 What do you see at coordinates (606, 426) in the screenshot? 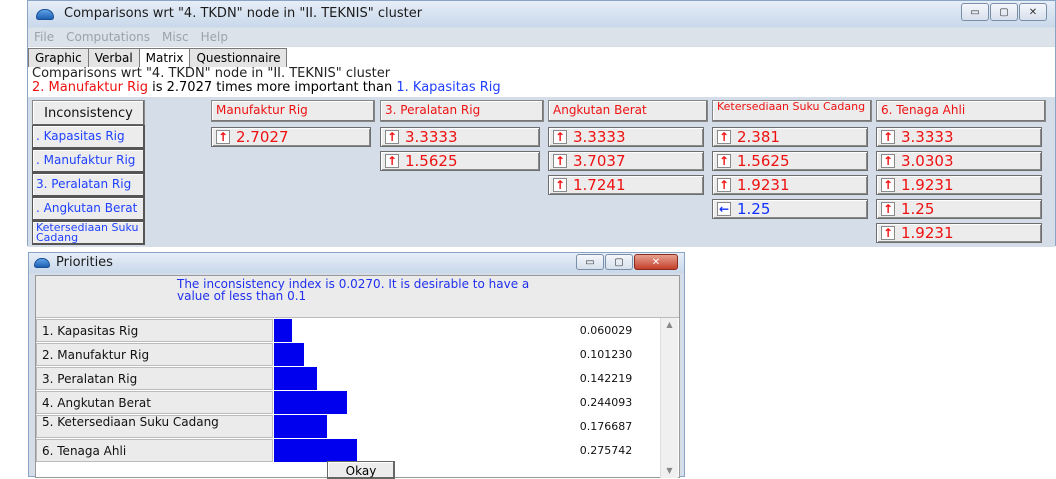
I see `priority-value: 0.176687` at bounding box center [606, 426].